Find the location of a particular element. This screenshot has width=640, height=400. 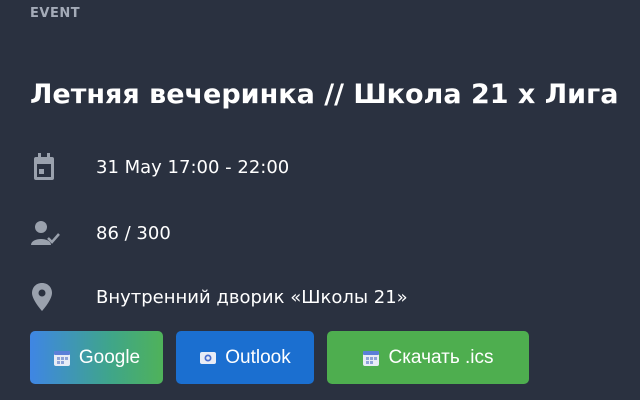

event-title: Летняя вечеринка // Школа 21 x Лига is located at coordinates (324, 94).